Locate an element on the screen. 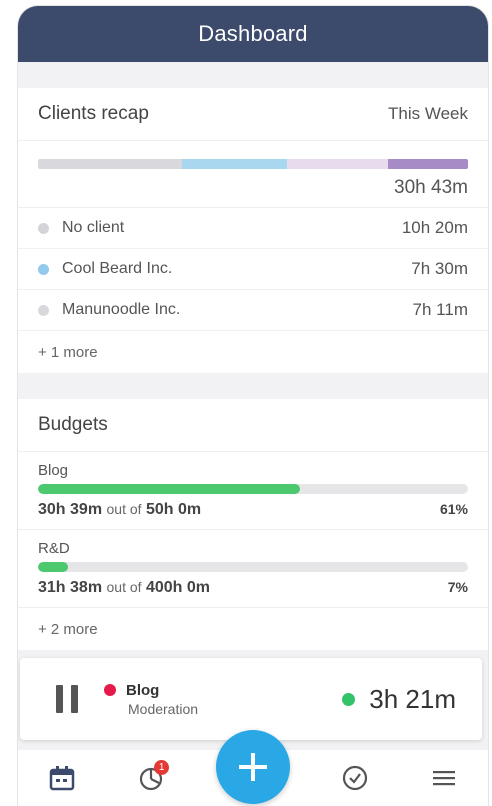 The image size is (492, 806). clients-more-link: + 1 more is located at coordinates (253, 352).